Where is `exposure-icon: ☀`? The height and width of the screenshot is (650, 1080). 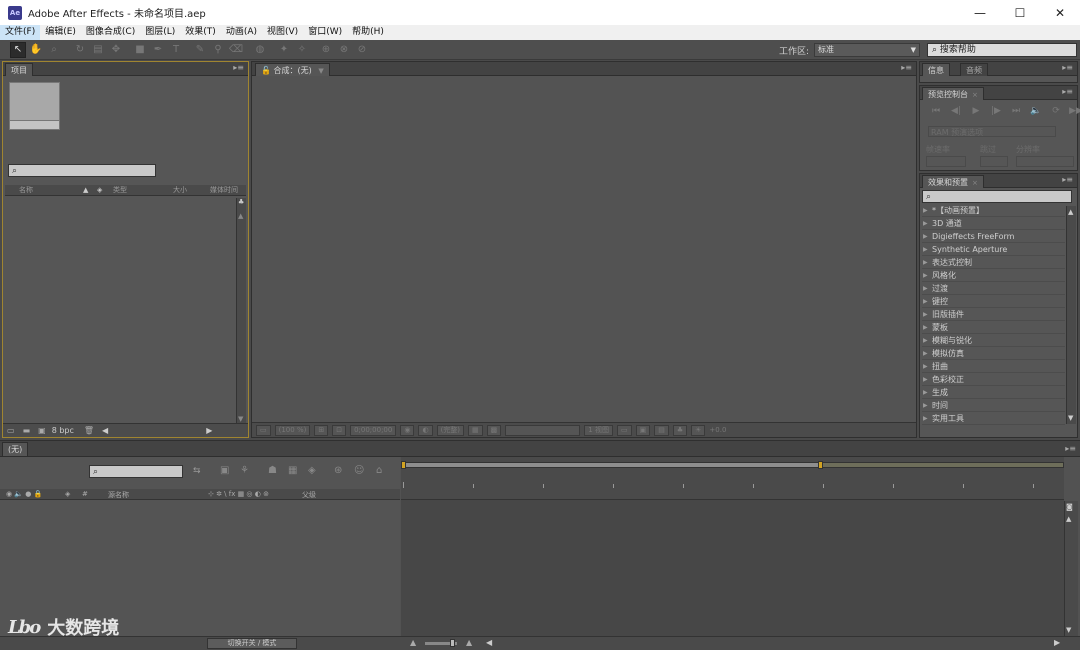
exposure-icon: ☀ is located at coordinates (698, 430).